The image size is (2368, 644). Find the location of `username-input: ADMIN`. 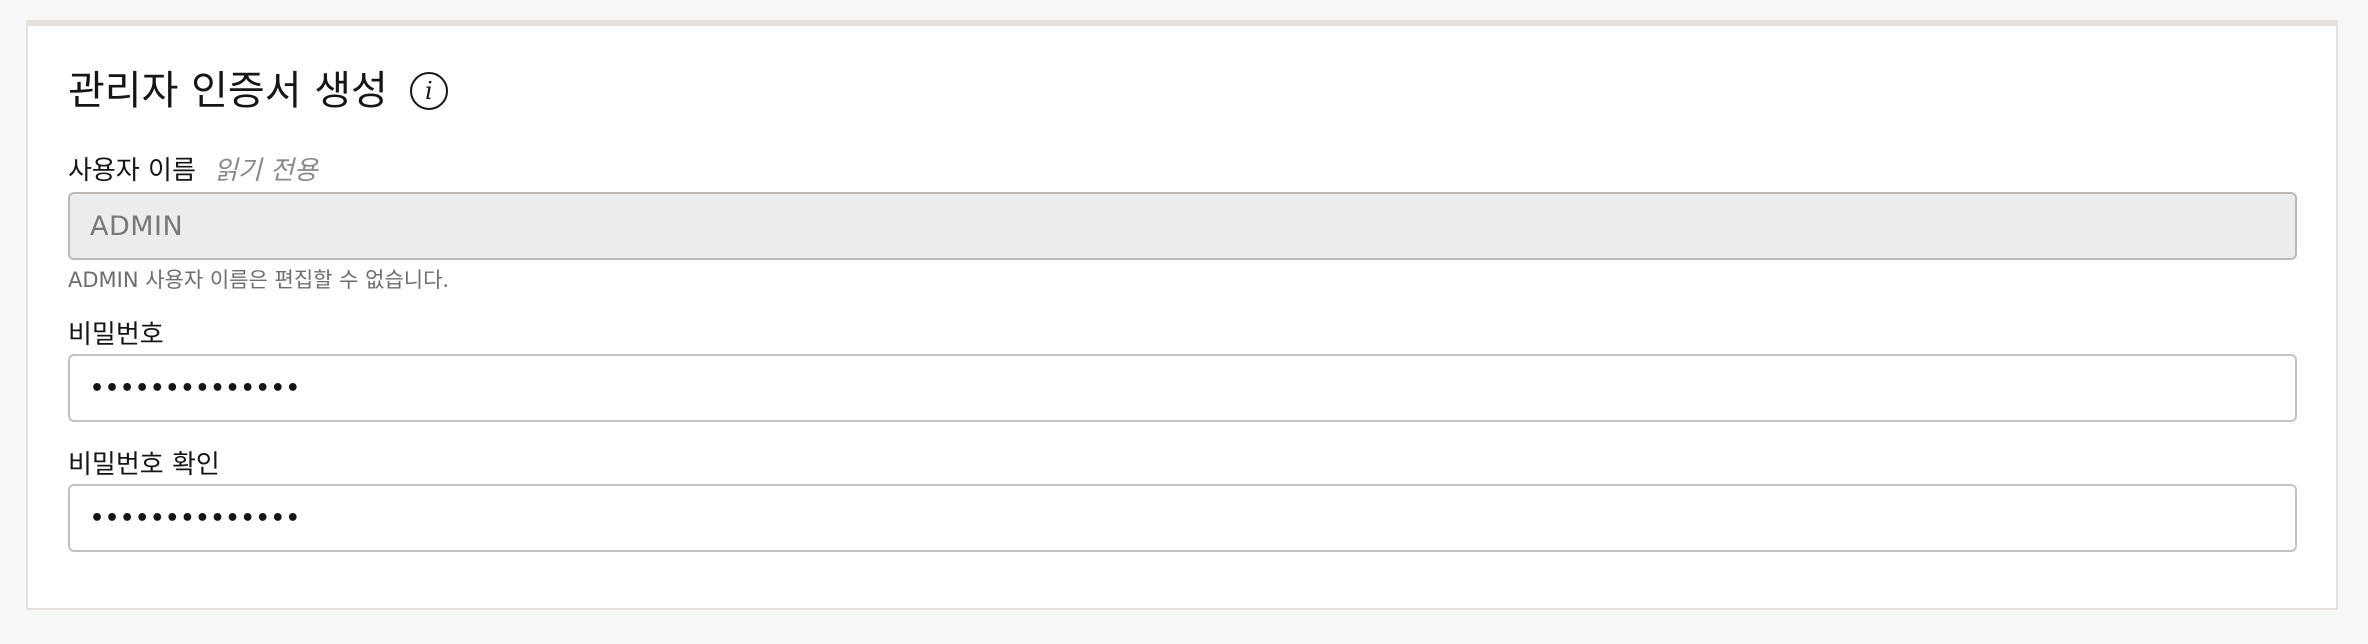

username-input: ADMIN is located at coordinates (1182, 226).